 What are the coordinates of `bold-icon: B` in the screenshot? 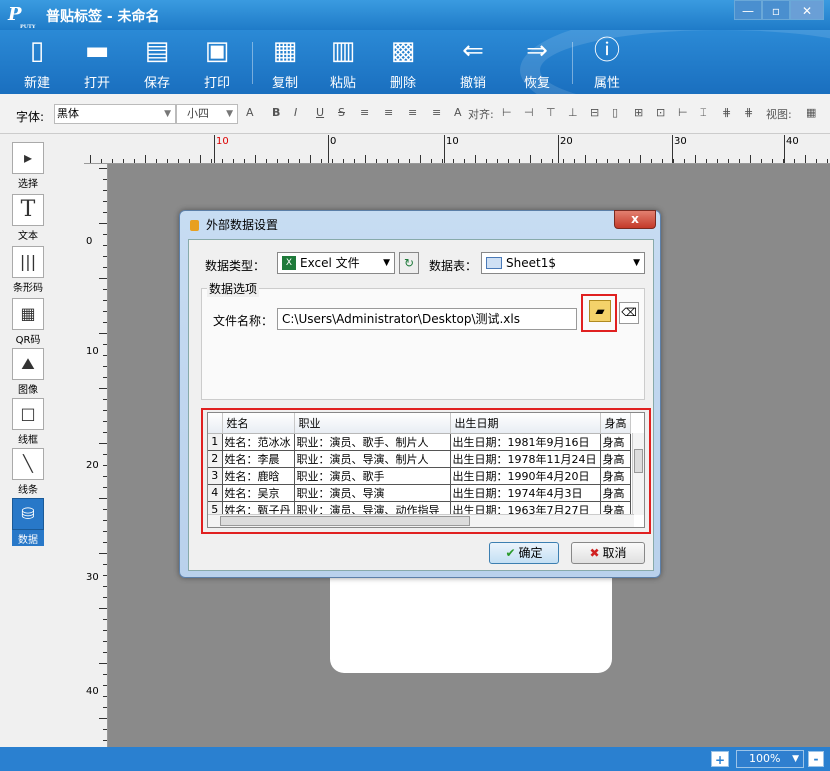 It's located at (276, 112).